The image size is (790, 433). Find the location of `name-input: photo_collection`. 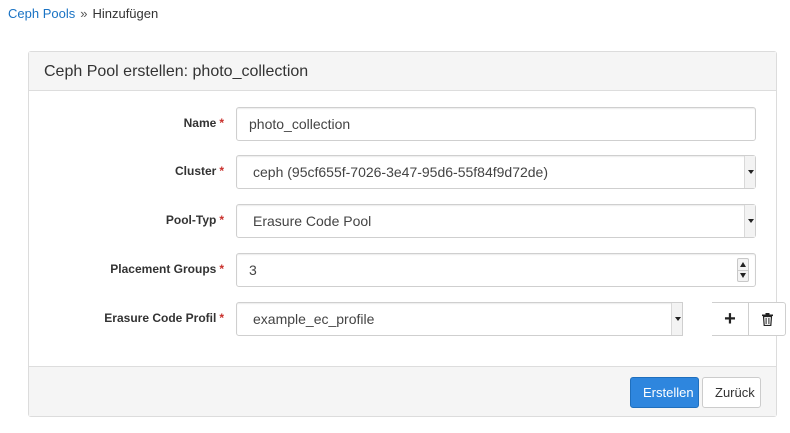

name-input: photo_collection is located at coordinates (496, 124).